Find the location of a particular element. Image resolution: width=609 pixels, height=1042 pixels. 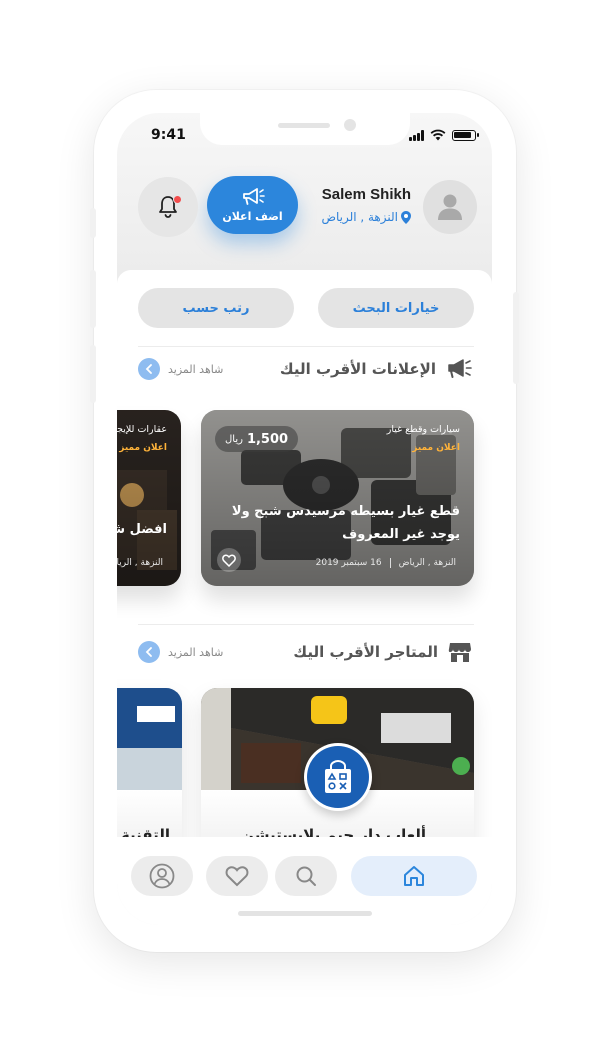

stores-see-more-label: شاهد المزيد is located at coordinates (196, 652).